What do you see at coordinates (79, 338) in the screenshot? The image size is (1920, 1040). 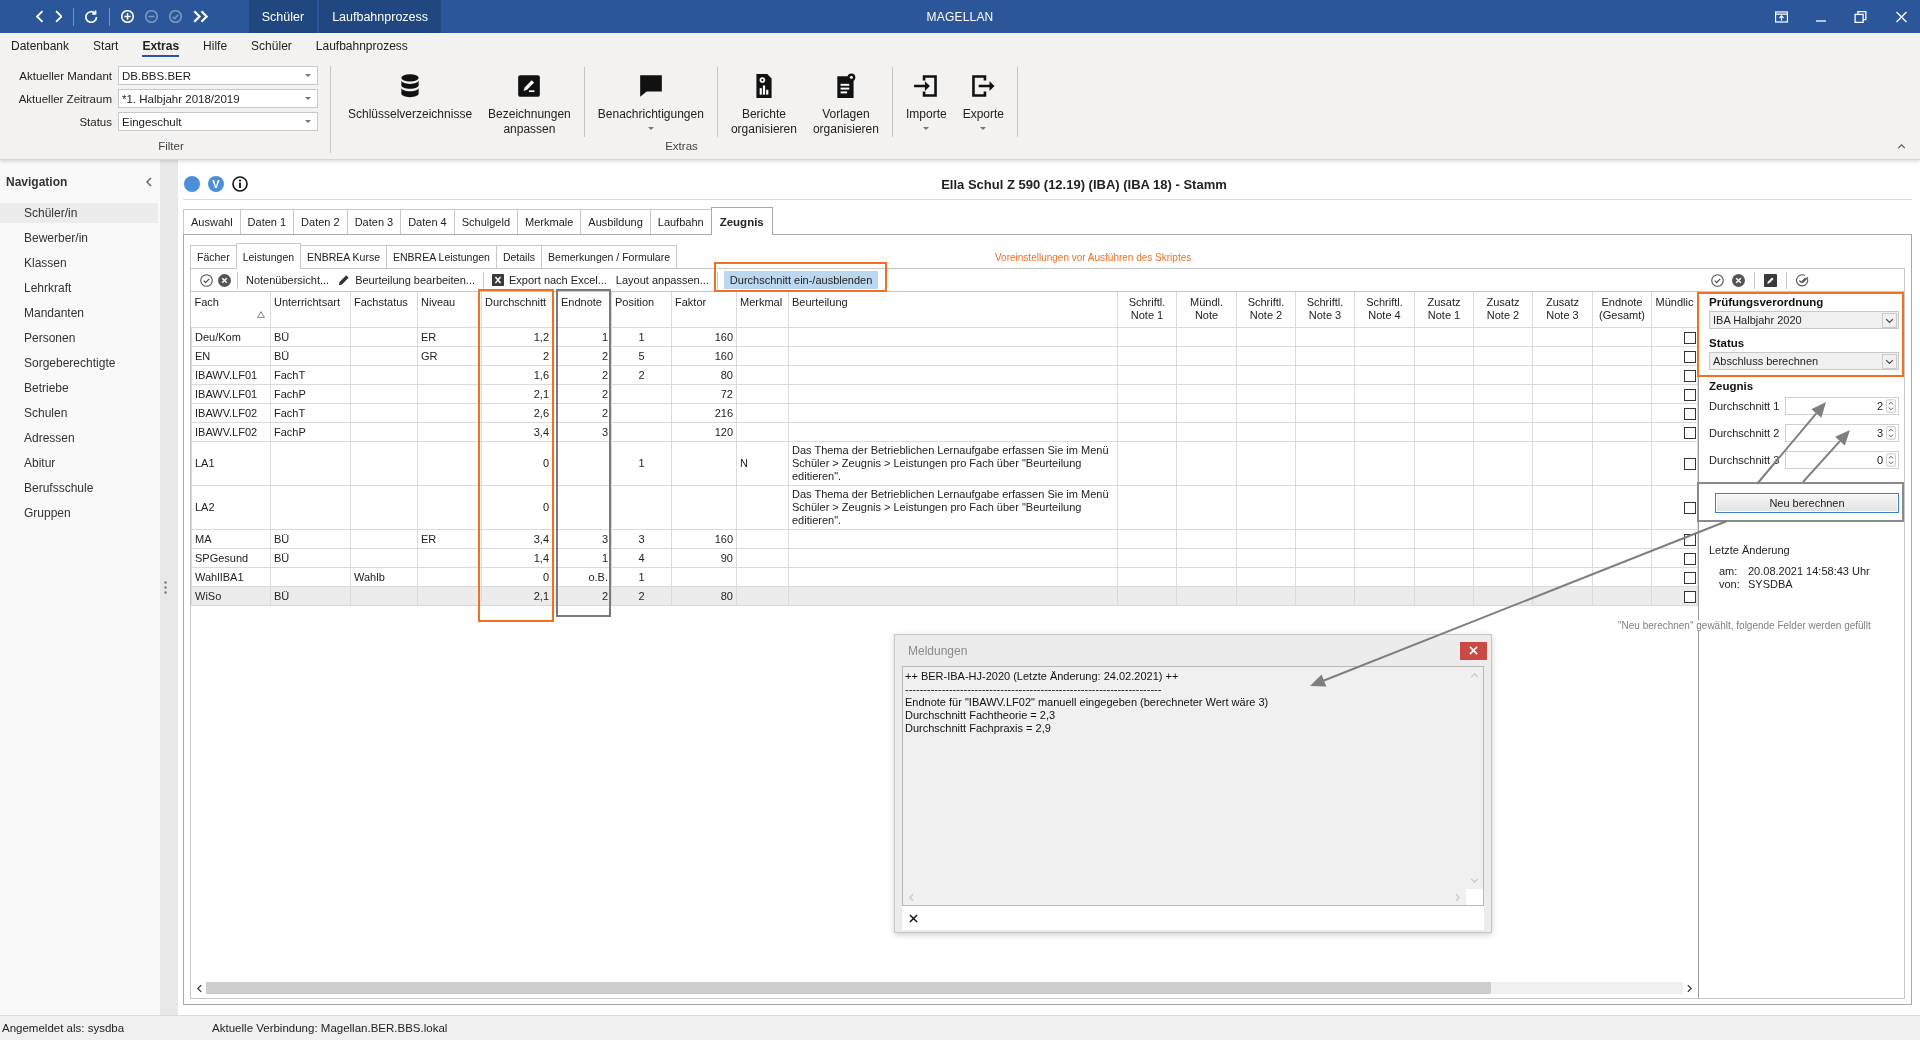 I see `nav-item: Personen` at bounding box center [79, 338].